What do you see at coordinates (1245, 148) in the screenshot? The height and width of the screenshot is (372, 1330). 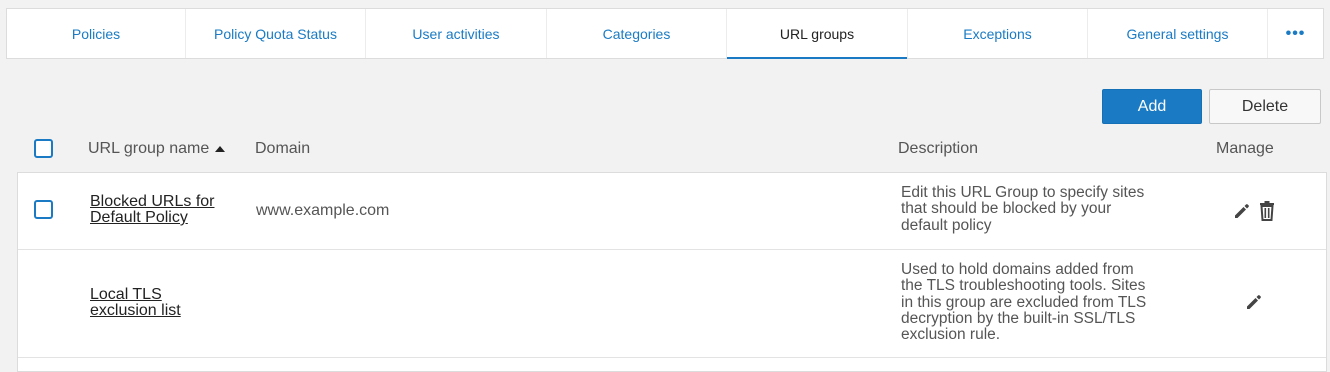 I see `column-header-manage: Manage` at bounding box center [1245, 148].